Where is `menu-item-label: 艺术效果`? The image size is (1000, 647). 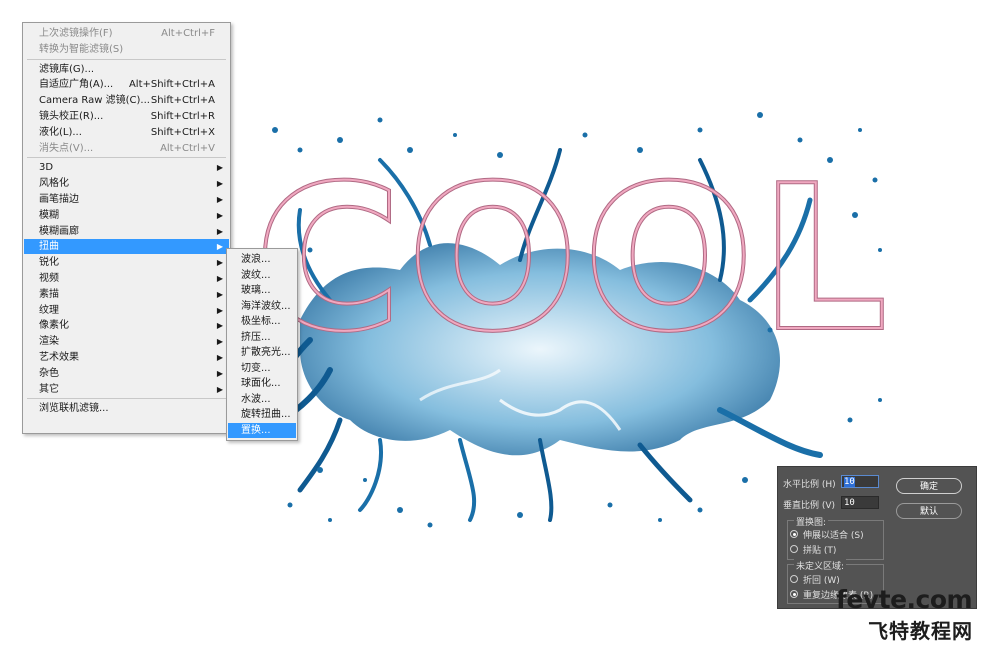 menu-item-label: 艺术效果 is located at coordinates (59, 357).